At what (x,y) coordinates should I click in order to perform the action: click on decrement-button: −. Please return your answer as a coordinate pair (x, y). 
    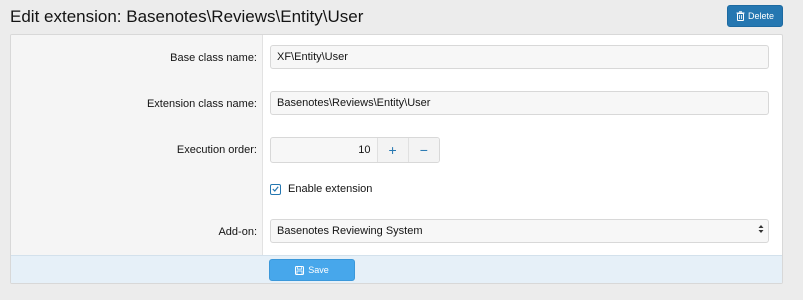
    Looking at the image, I should click on (423, 150).